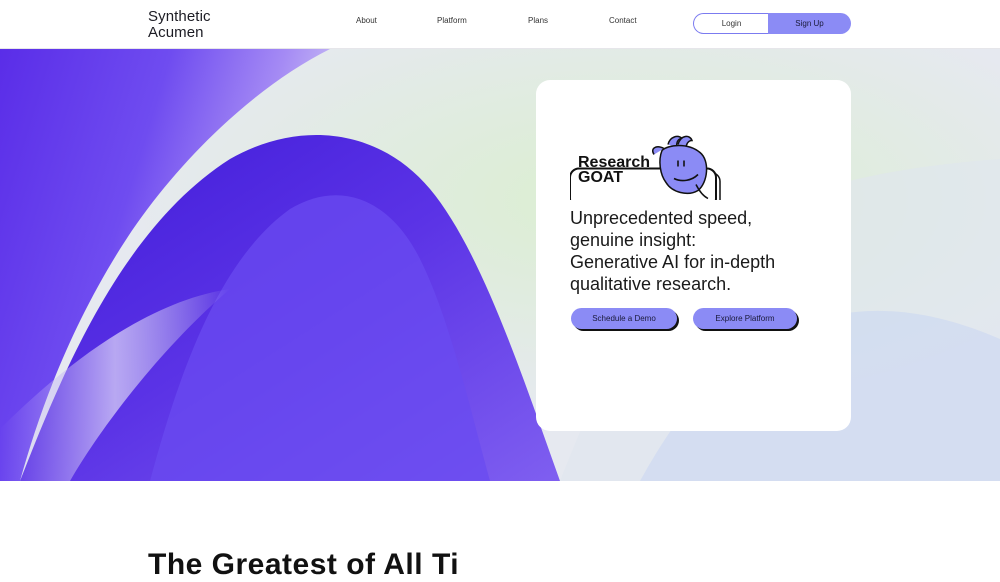 The image size is (1000, 582). What do you see at coordinates (651, 284) in the screenshot?
I see `headline-line-4: qualitative research.` at bounding box center [651, 284].